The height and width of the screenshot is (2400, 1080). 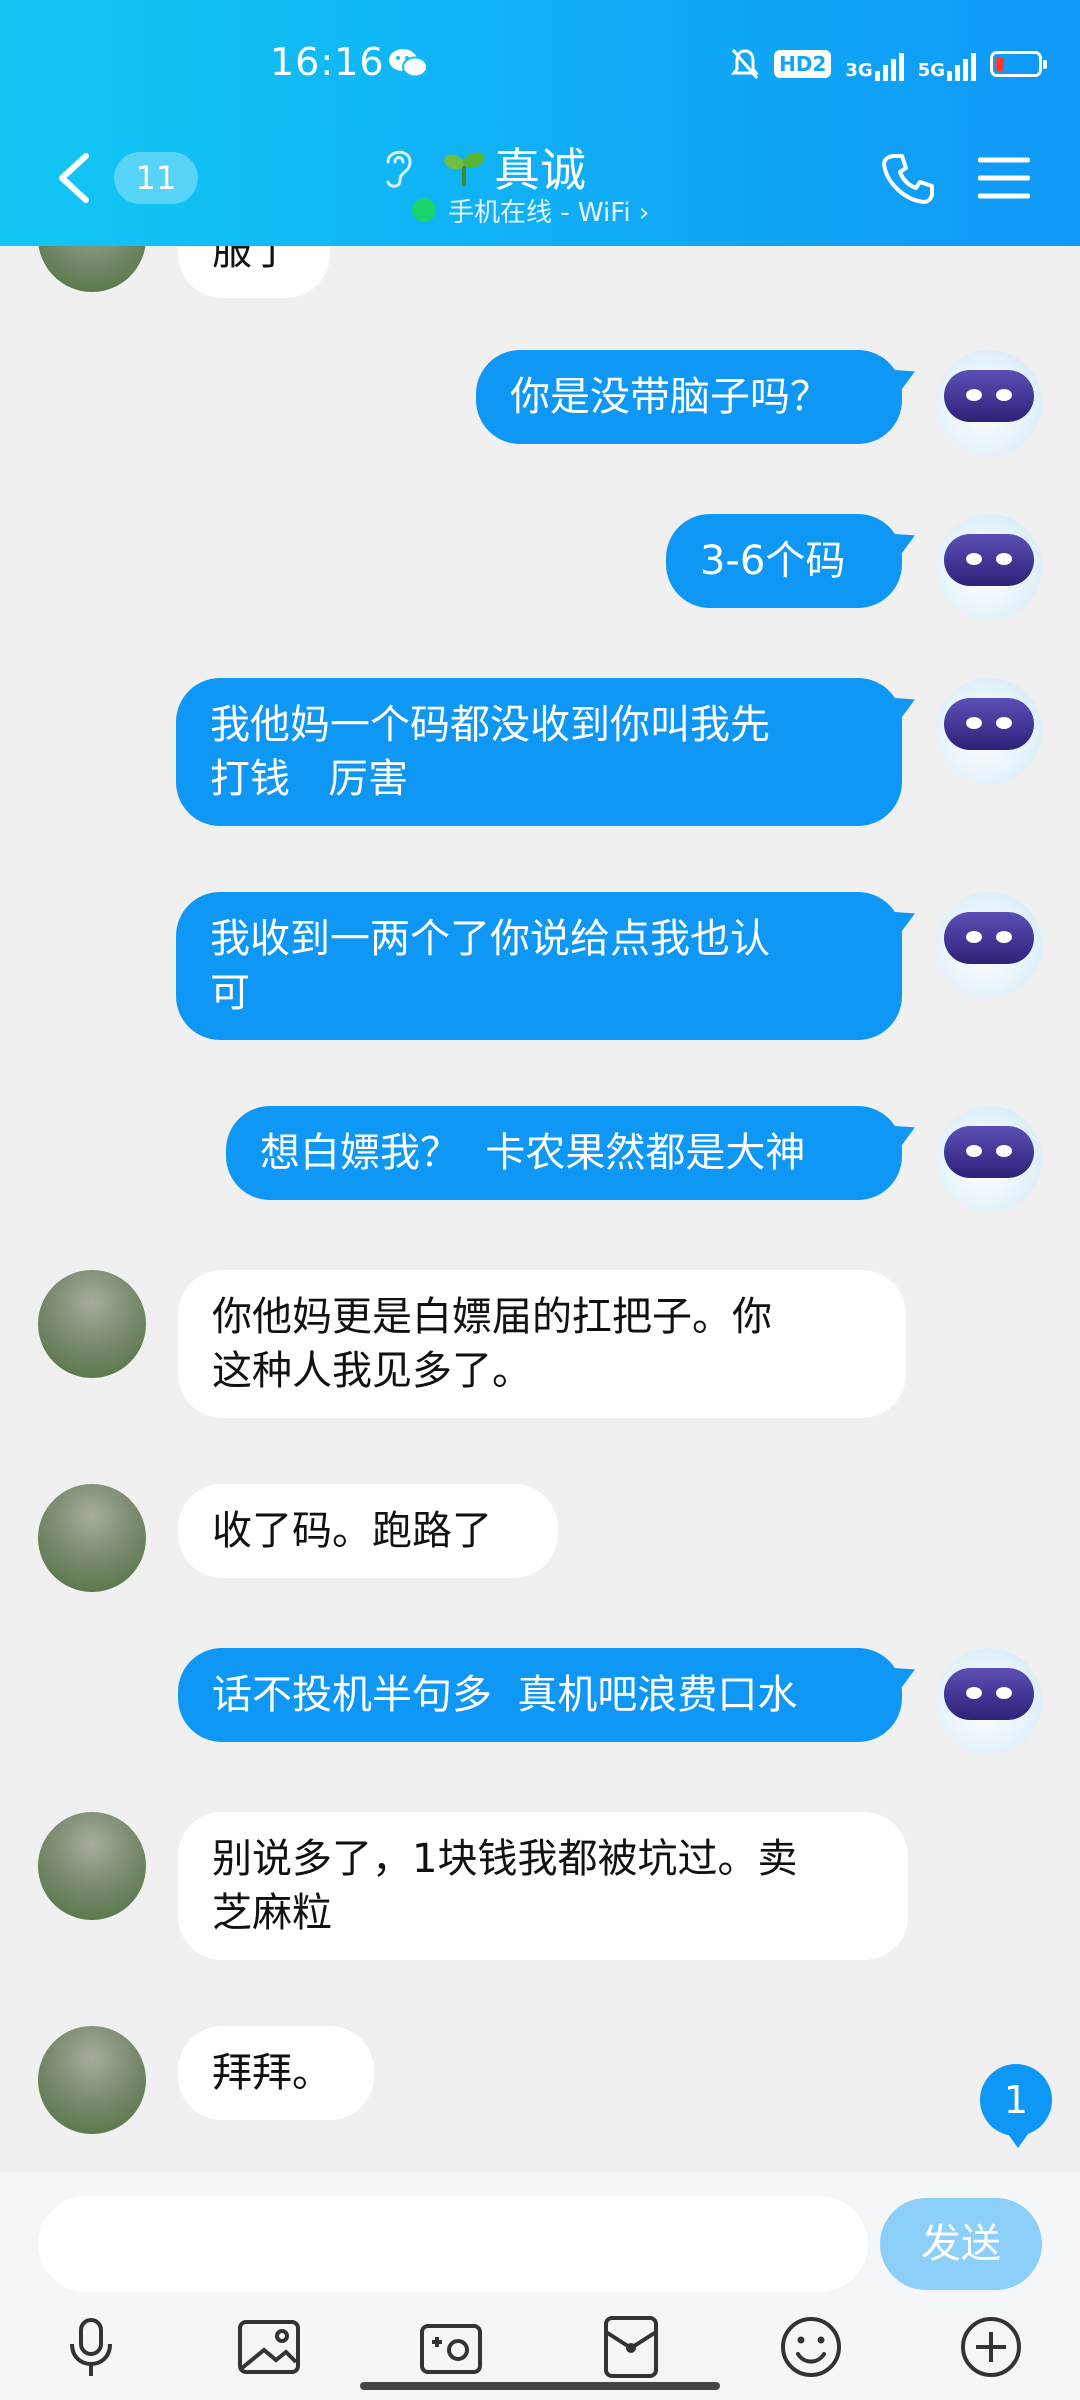 I want to click on message-bubble-in: 你他妈更是白嫖届的扛把子。你 这种人我见多了。, so click(x=542, y=1344).